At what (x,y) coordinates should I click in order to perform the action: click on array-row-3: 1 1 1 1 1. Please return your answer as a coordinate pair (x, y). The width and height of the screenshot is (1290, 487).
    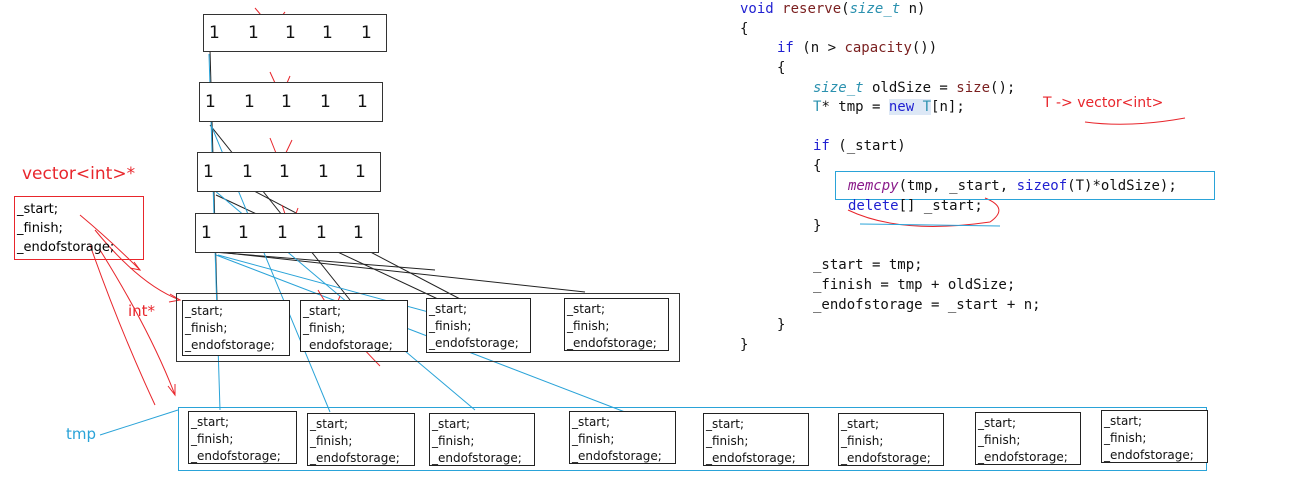
    Looking at the image, I should click on (289, 172).